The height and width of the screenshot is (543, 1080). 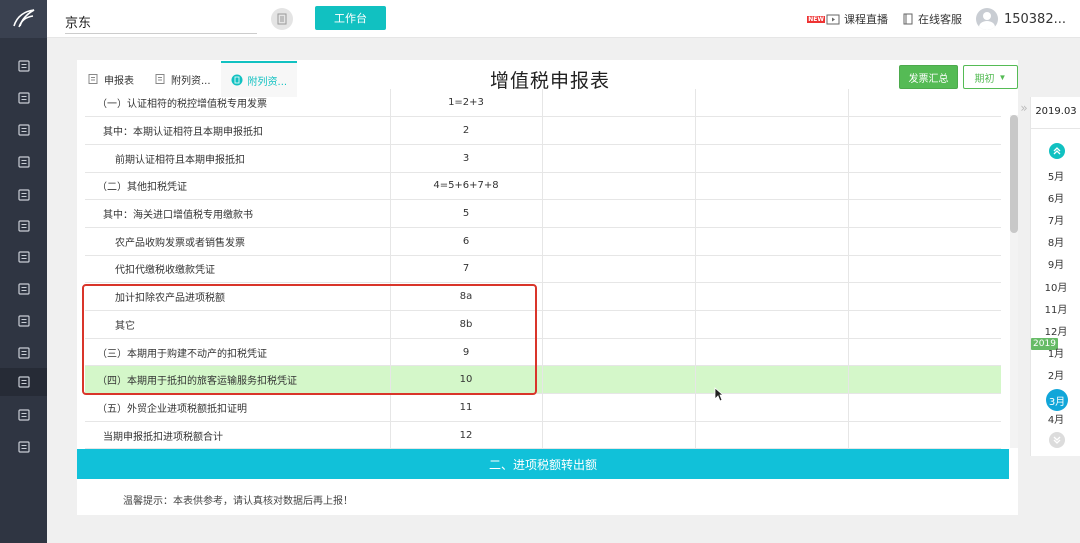 I want to click on wallet-icon, so click(x=23, y=321).